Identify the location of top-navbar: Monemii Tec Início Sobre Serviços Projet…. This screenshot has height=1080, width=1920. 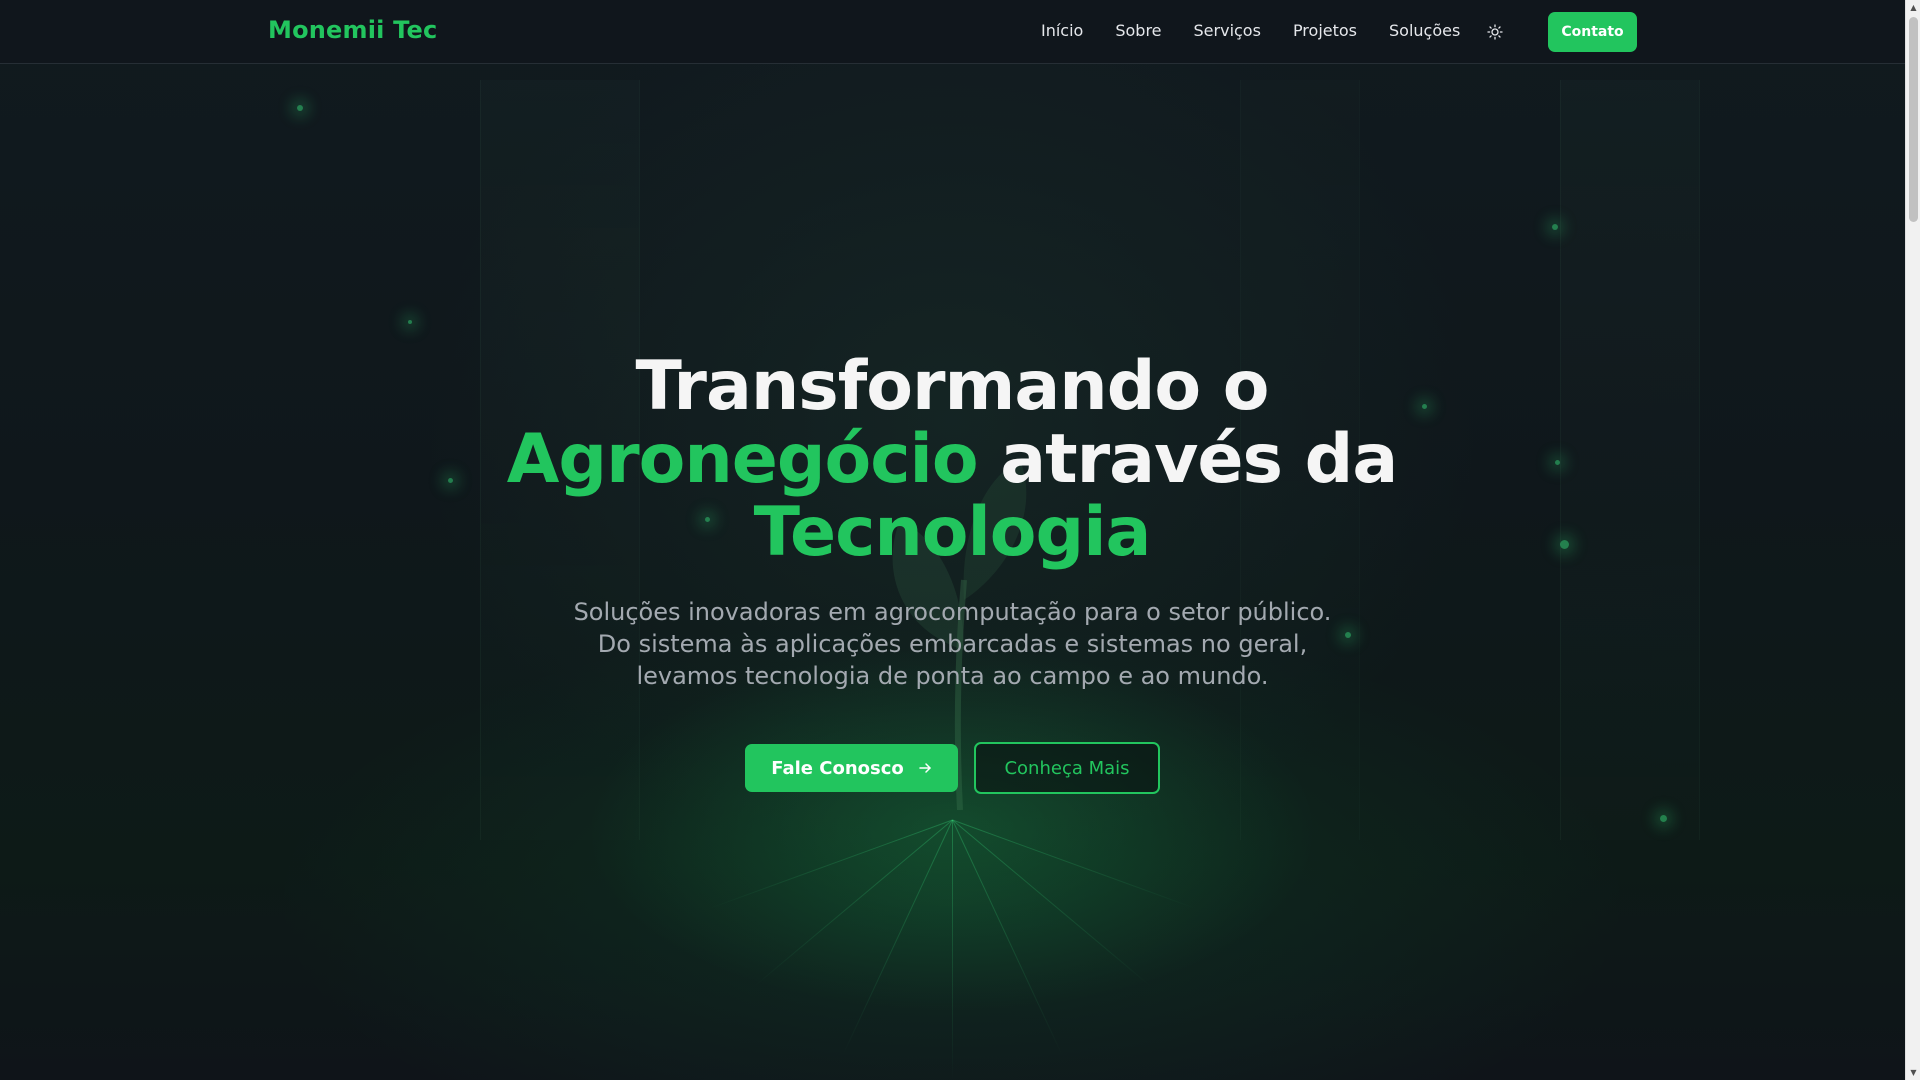
(952, 32).